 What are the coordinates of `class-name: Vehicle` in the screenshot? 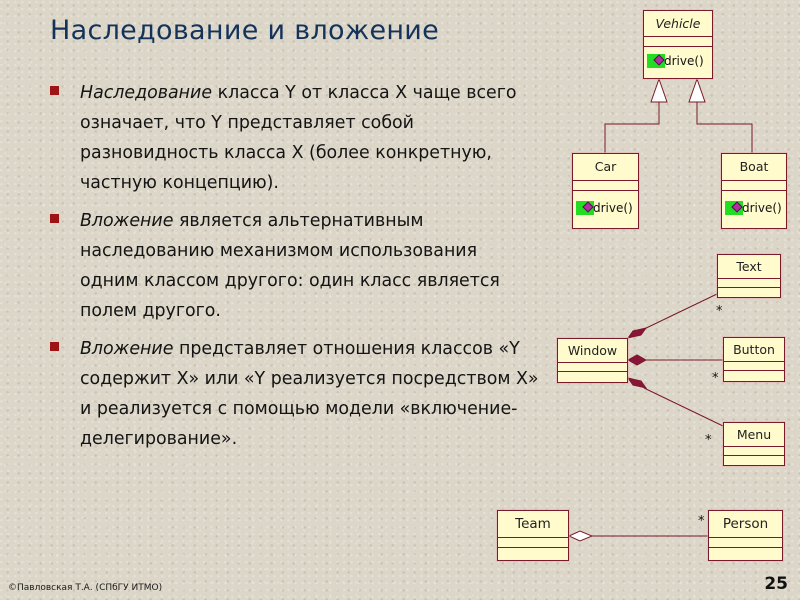 It's located at (678, 24).